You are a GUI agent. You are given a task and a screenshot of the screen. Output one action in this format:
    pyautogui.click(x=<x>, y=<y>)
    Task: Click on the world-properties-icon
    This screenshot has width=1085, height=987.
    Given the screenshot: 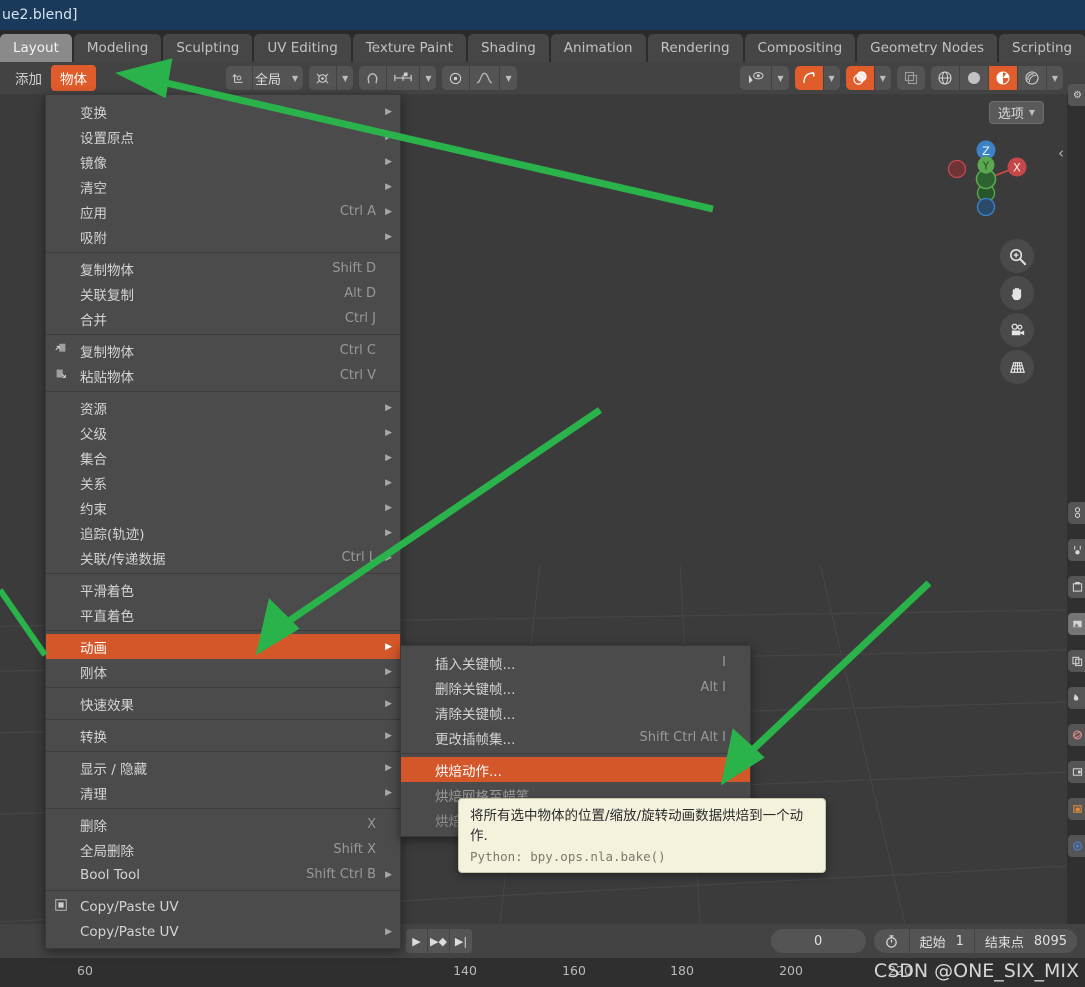 What is the action you would take?
    pyautogui.click(x=1076, y=661)
    